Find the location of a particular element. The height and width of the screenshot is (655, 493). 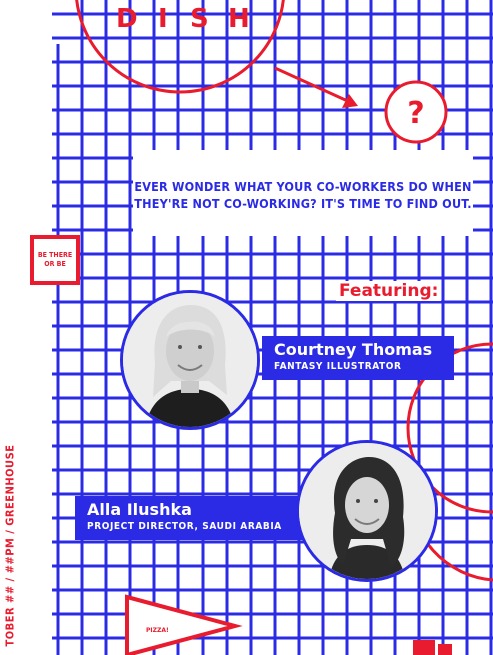

tagline-line-1: EVER WONDER WHAT YOUR CO-WORKERS DO WHEN is located at coordinates (303, 186).